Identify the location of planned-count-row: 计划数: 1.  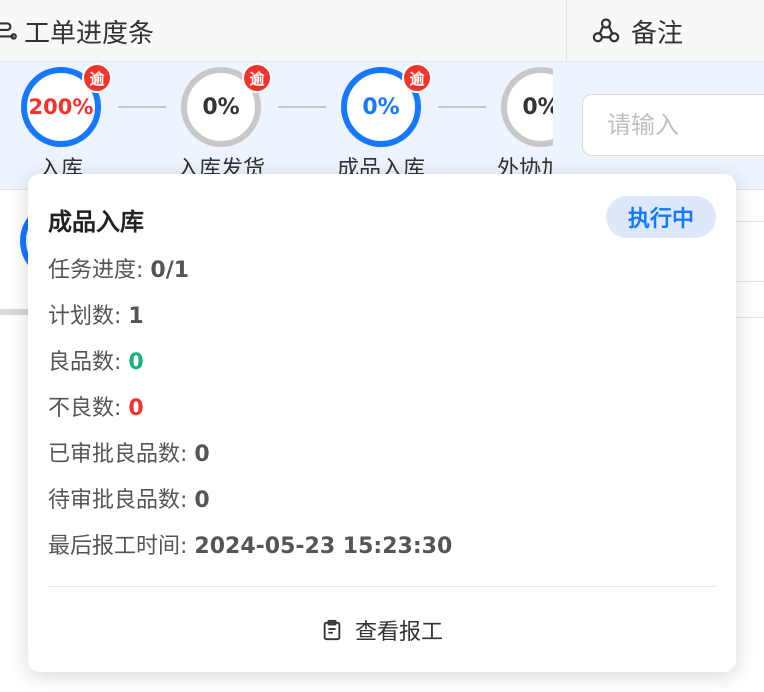
(96, 314).